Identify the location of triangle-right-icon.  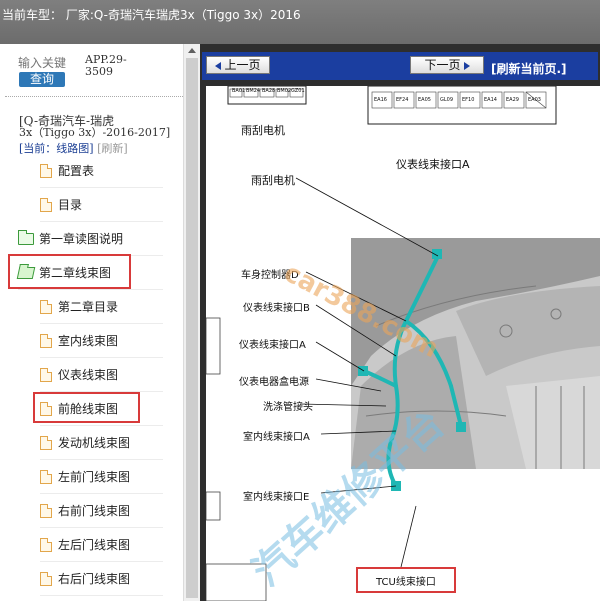
(466, 65).